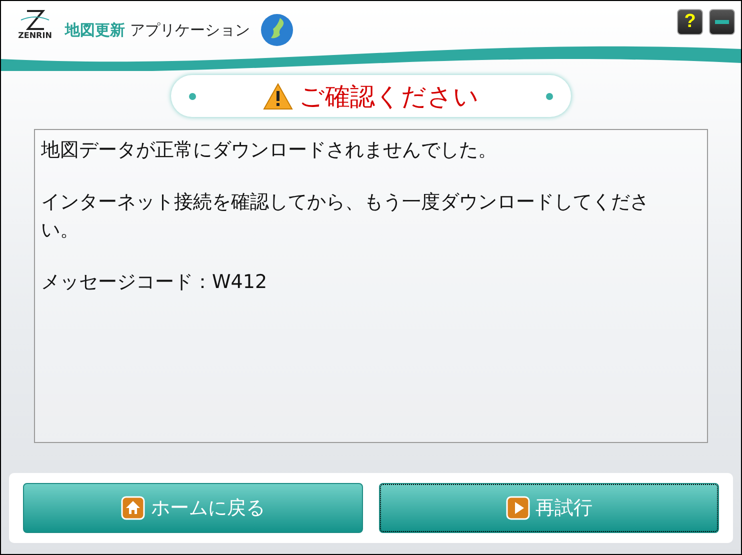 The image size is (742, 555). What do you see at coordinates (722, 22) in the screenshot?
I see `minimize-button` at bounding box center [722, 22].